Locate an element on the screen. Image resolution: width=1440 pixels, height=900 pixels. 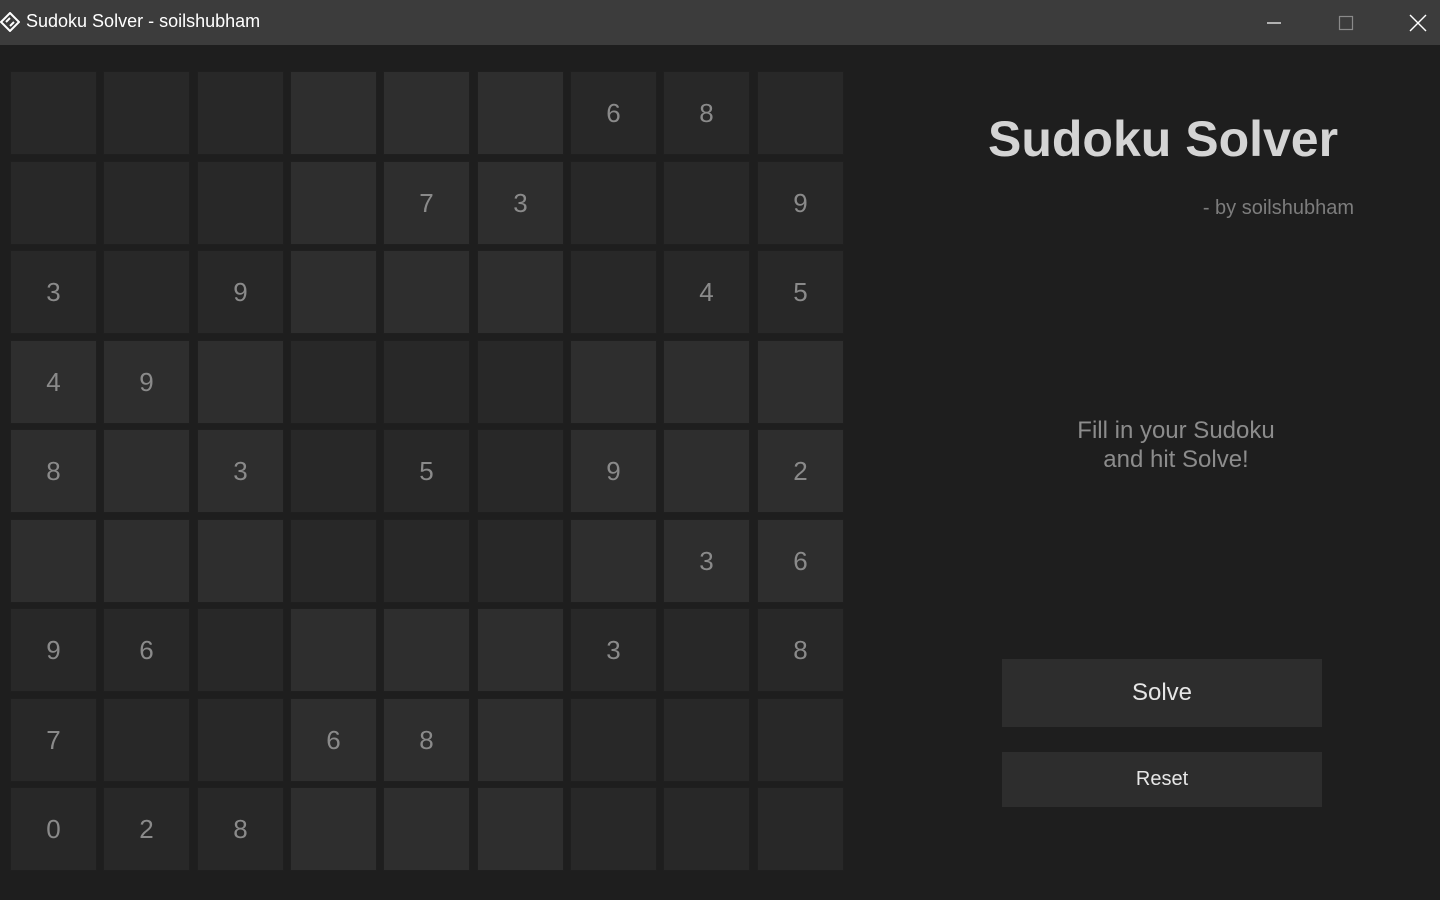
app-heading: Sudoku Solver is located at coordinates (1163, 139).